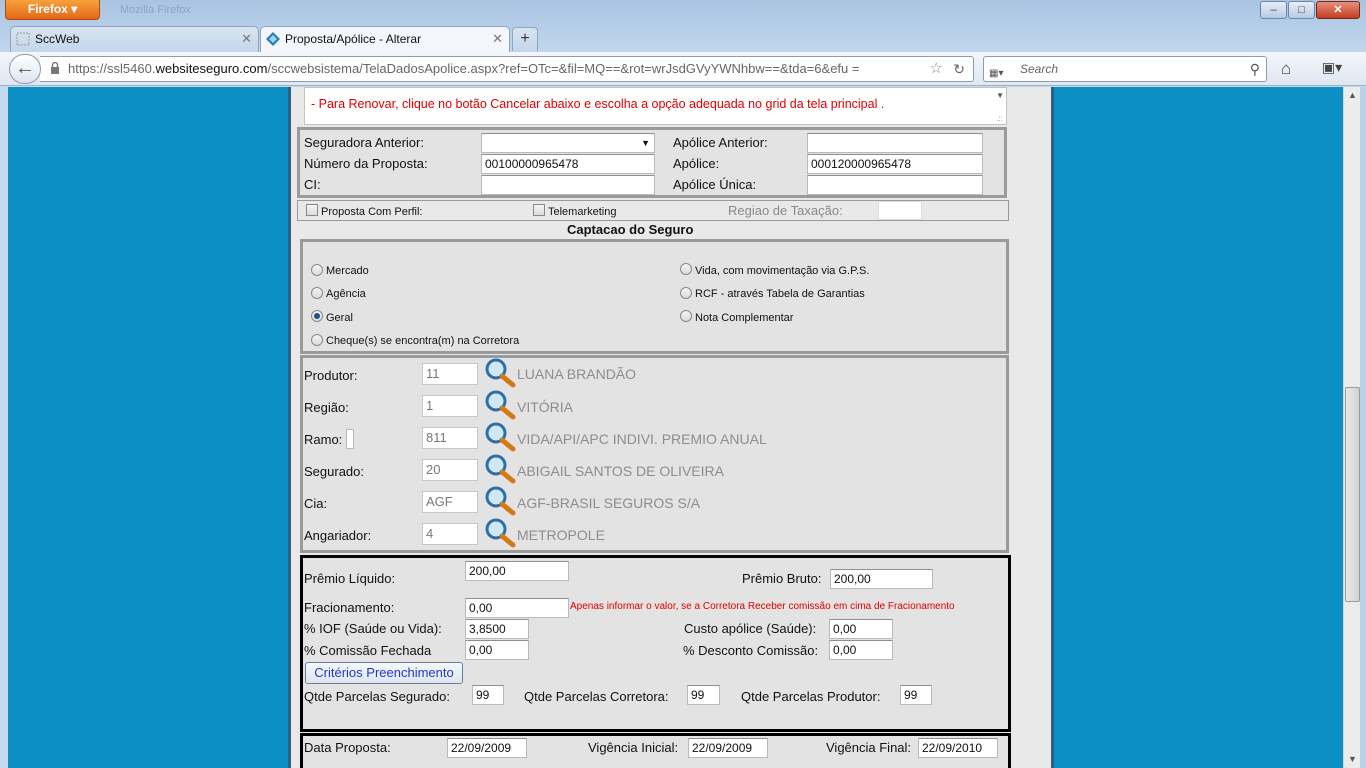 The image size is (1366, 768). I want to click on lock-icon, so click(55, 68).